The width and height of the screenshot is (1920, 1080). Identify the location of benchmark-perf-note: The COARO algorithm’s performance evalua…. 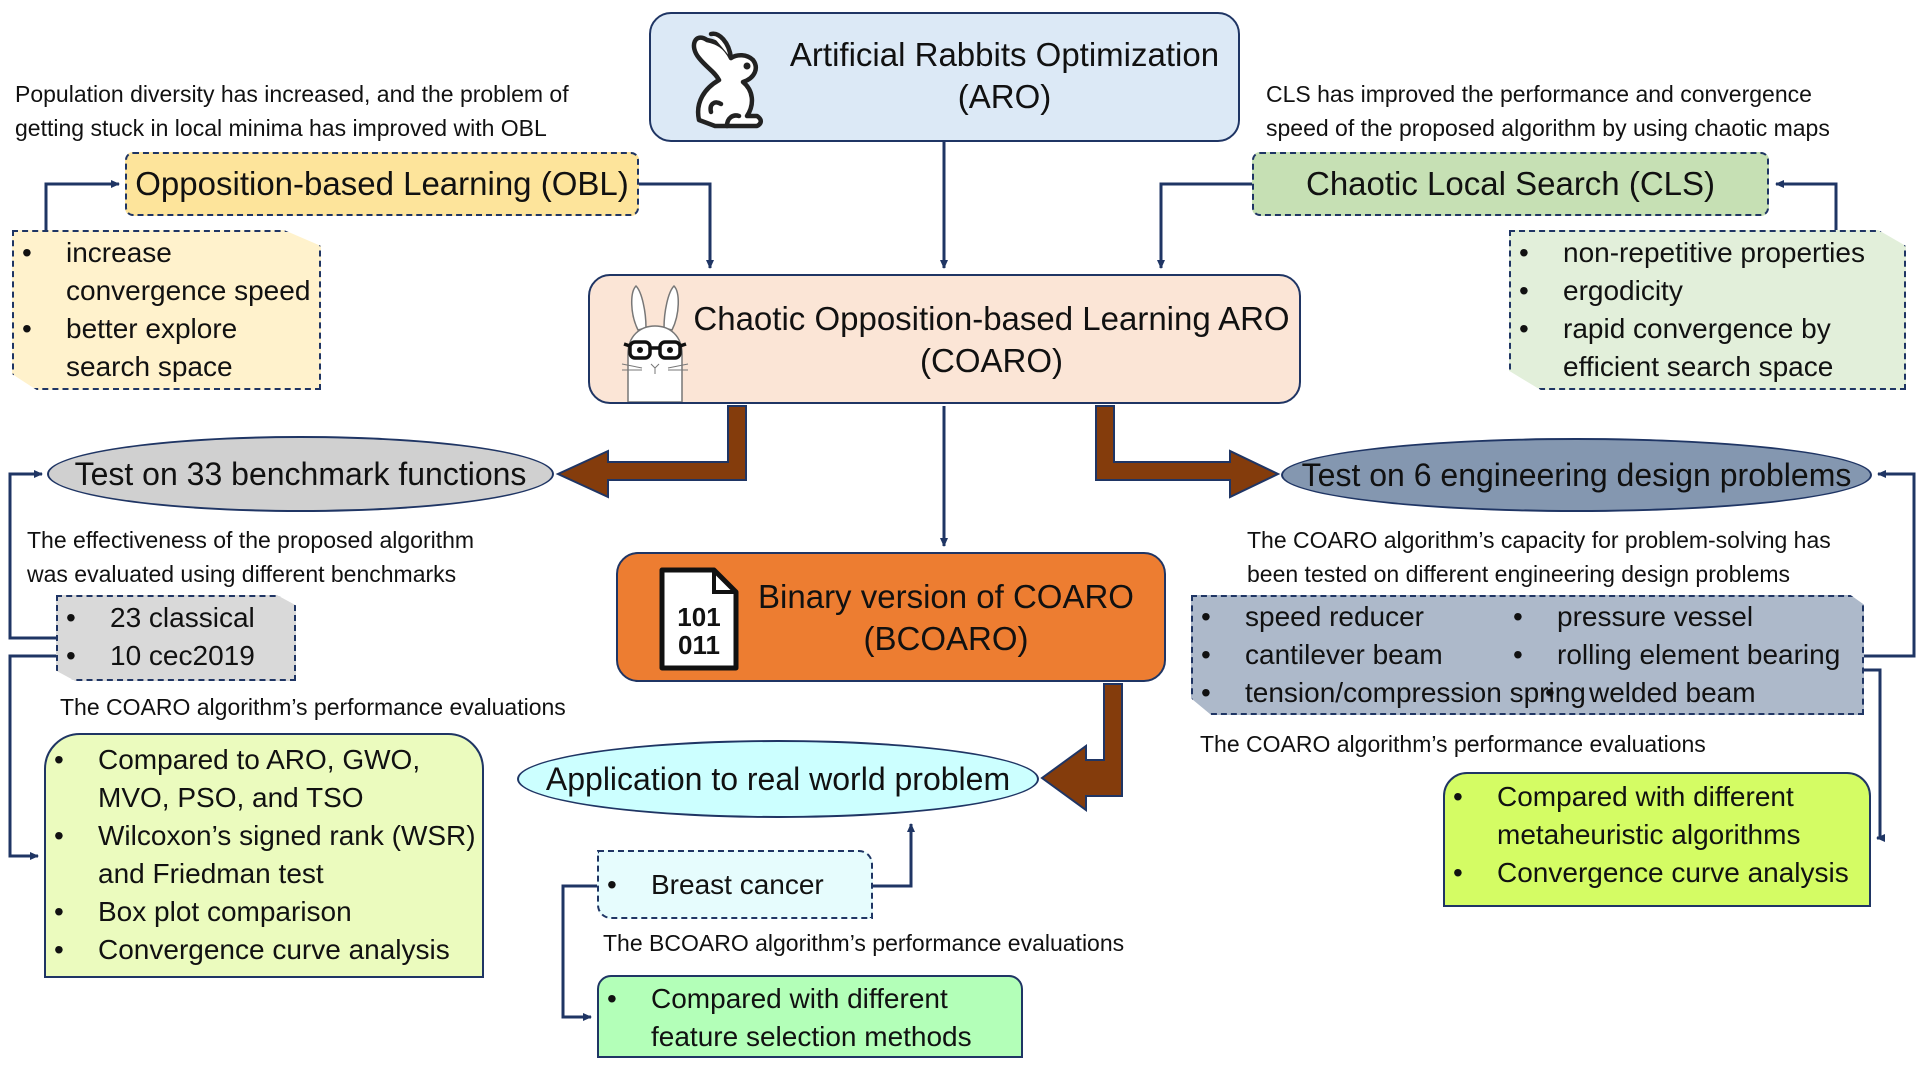
(313, 707).